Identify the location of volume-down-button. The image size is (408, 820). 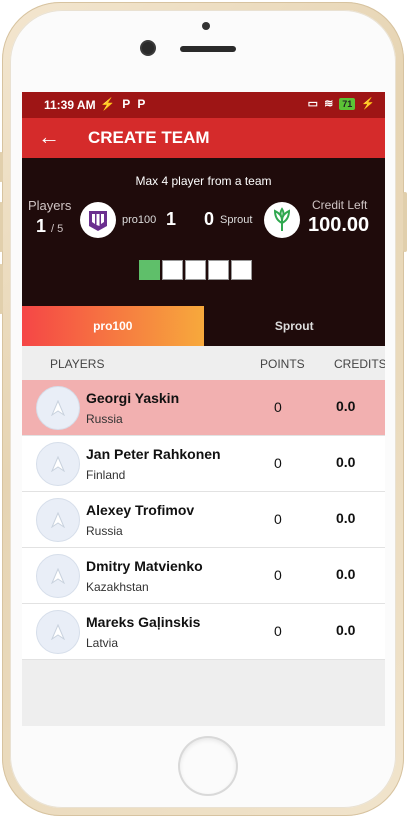
(1, 289).